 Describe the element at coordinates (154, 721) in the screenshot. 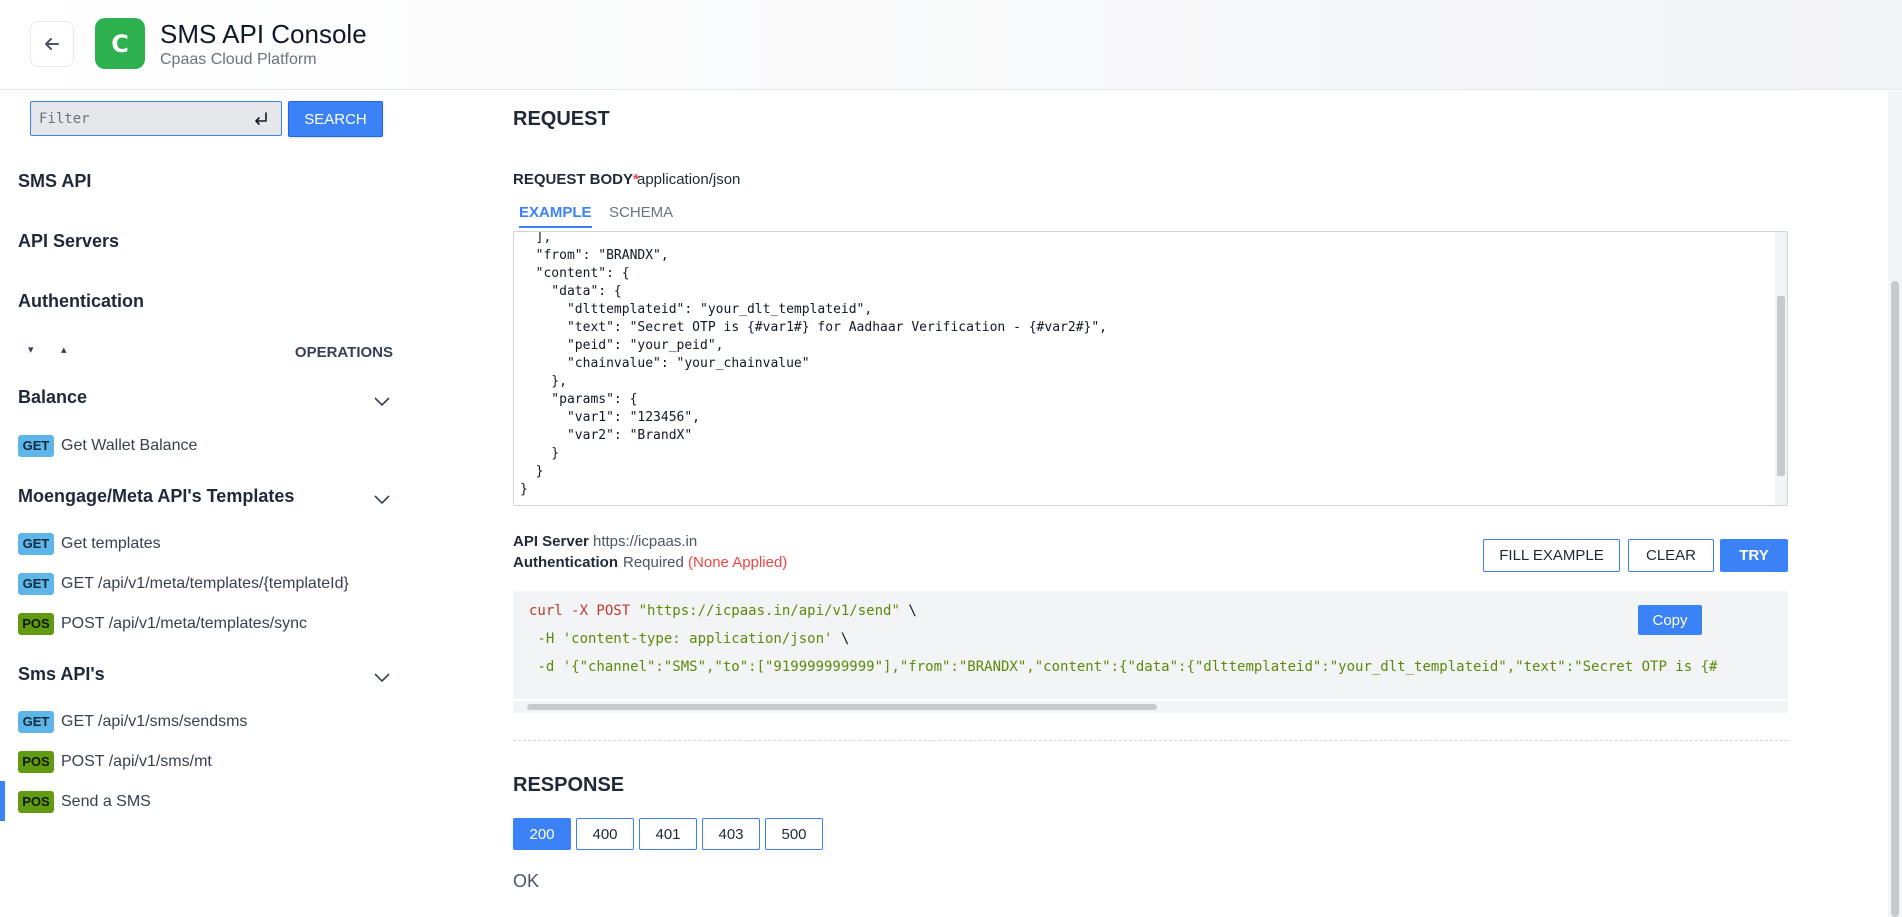

I see `operation-label: GET /api/v1/sms/sendsms` at that location.